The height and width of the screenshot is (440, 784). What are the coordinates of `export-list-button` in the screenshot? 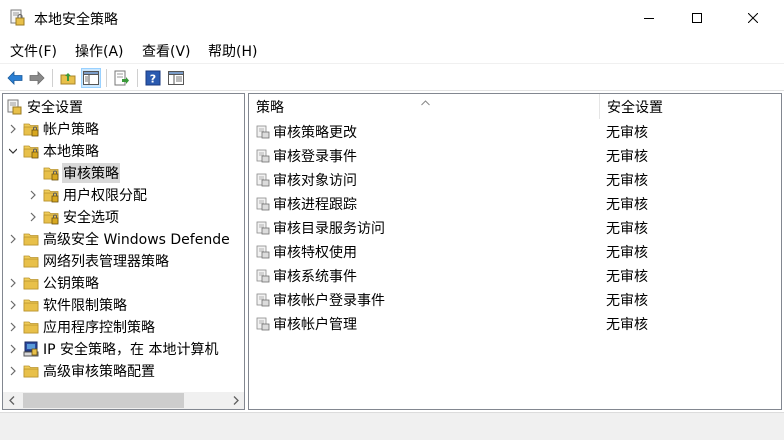 It's located at (122, 78).